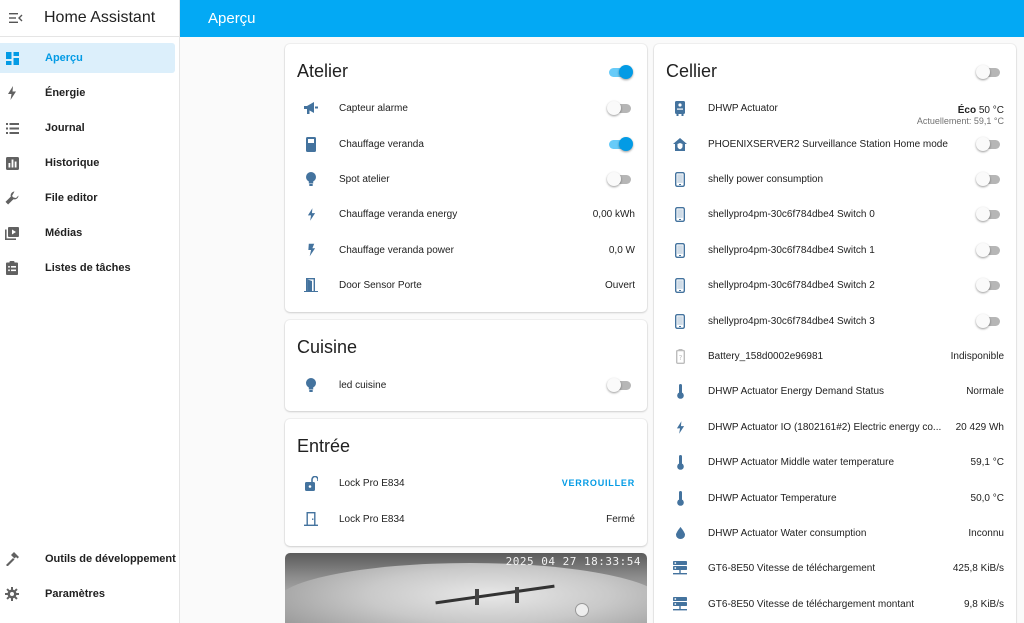 Image resolution: width=1024 pixels, height=623 pixels. What do you see at coordinates (991, 110) in the screenshot?
I see `target-temperature: 50 °C` at bounding box center [991, 110].